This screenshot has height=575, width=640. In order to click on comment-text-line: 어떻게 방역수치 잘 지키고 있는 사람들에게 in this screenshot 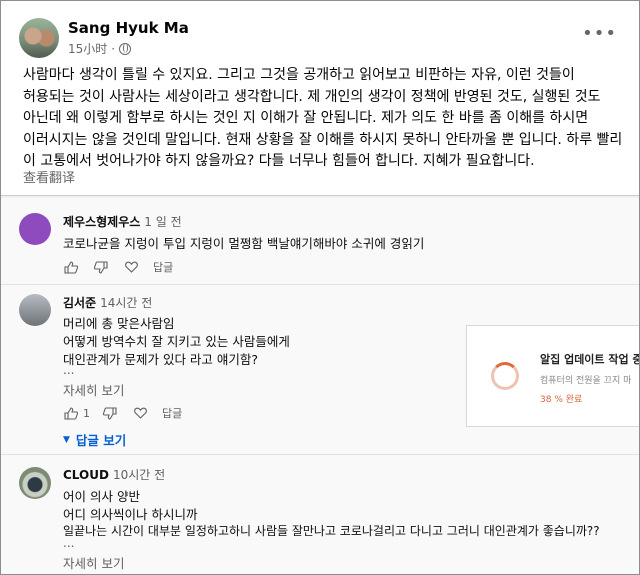, I will do `click(176, 341)`.